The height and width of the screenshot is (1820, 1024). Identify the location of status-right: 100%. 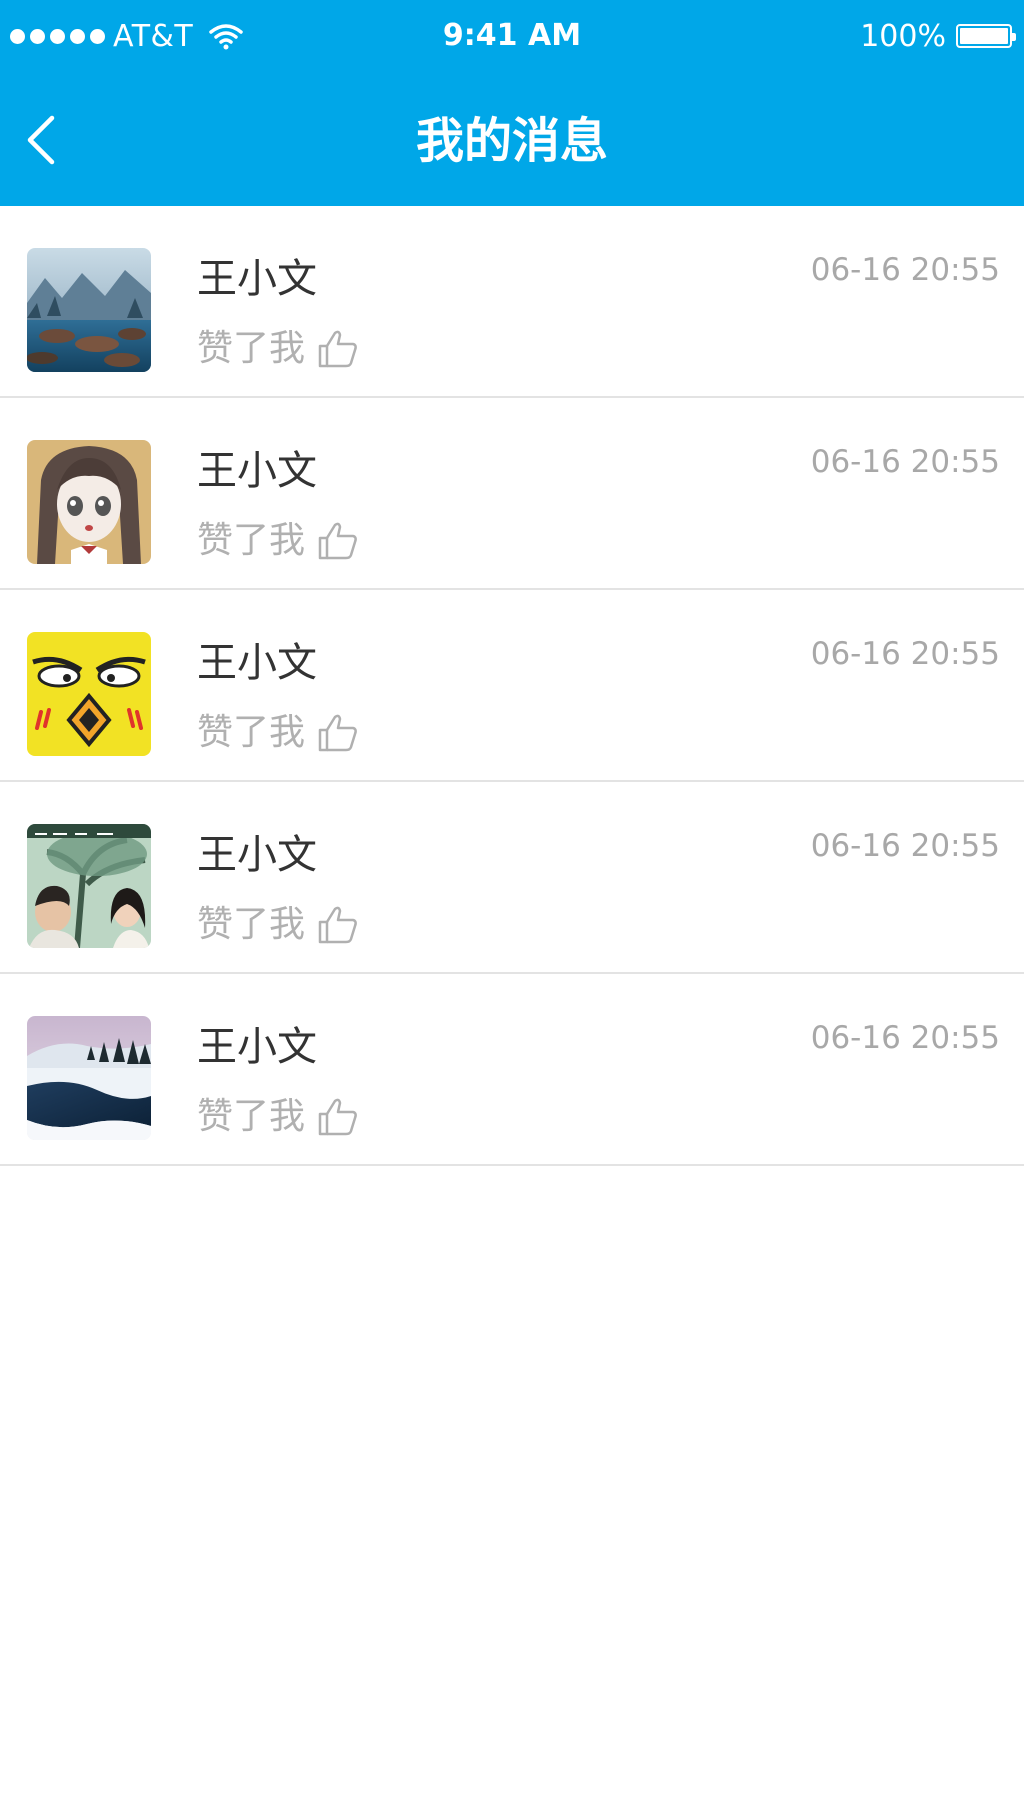
(938, 36).